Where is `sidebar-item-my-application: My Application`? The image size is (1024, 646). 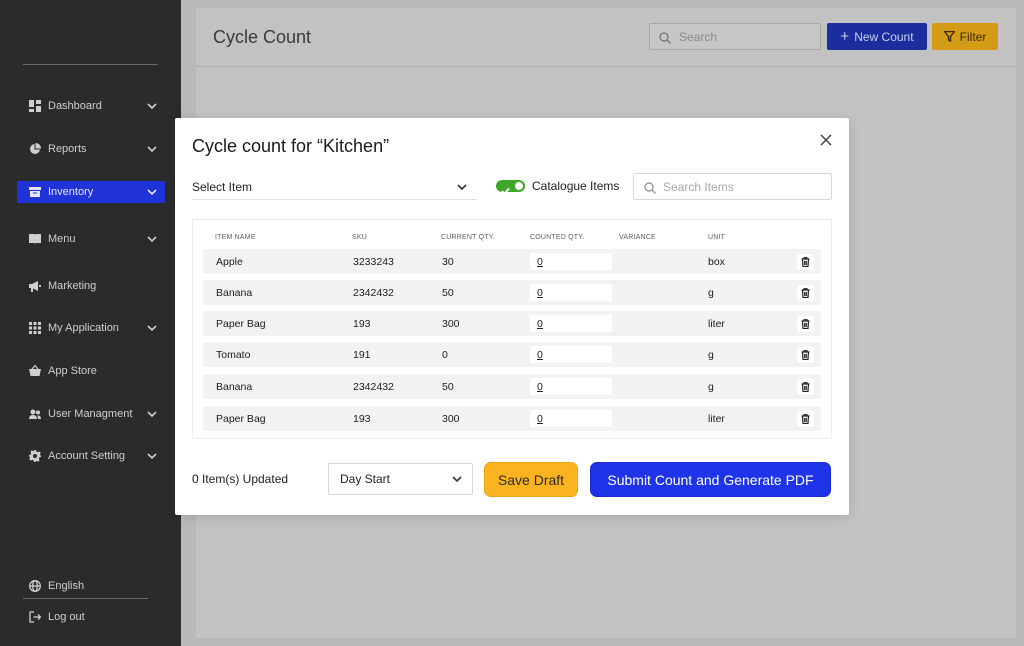
sidebar-item-my-application: My Application is located at coordinates (91, 328).